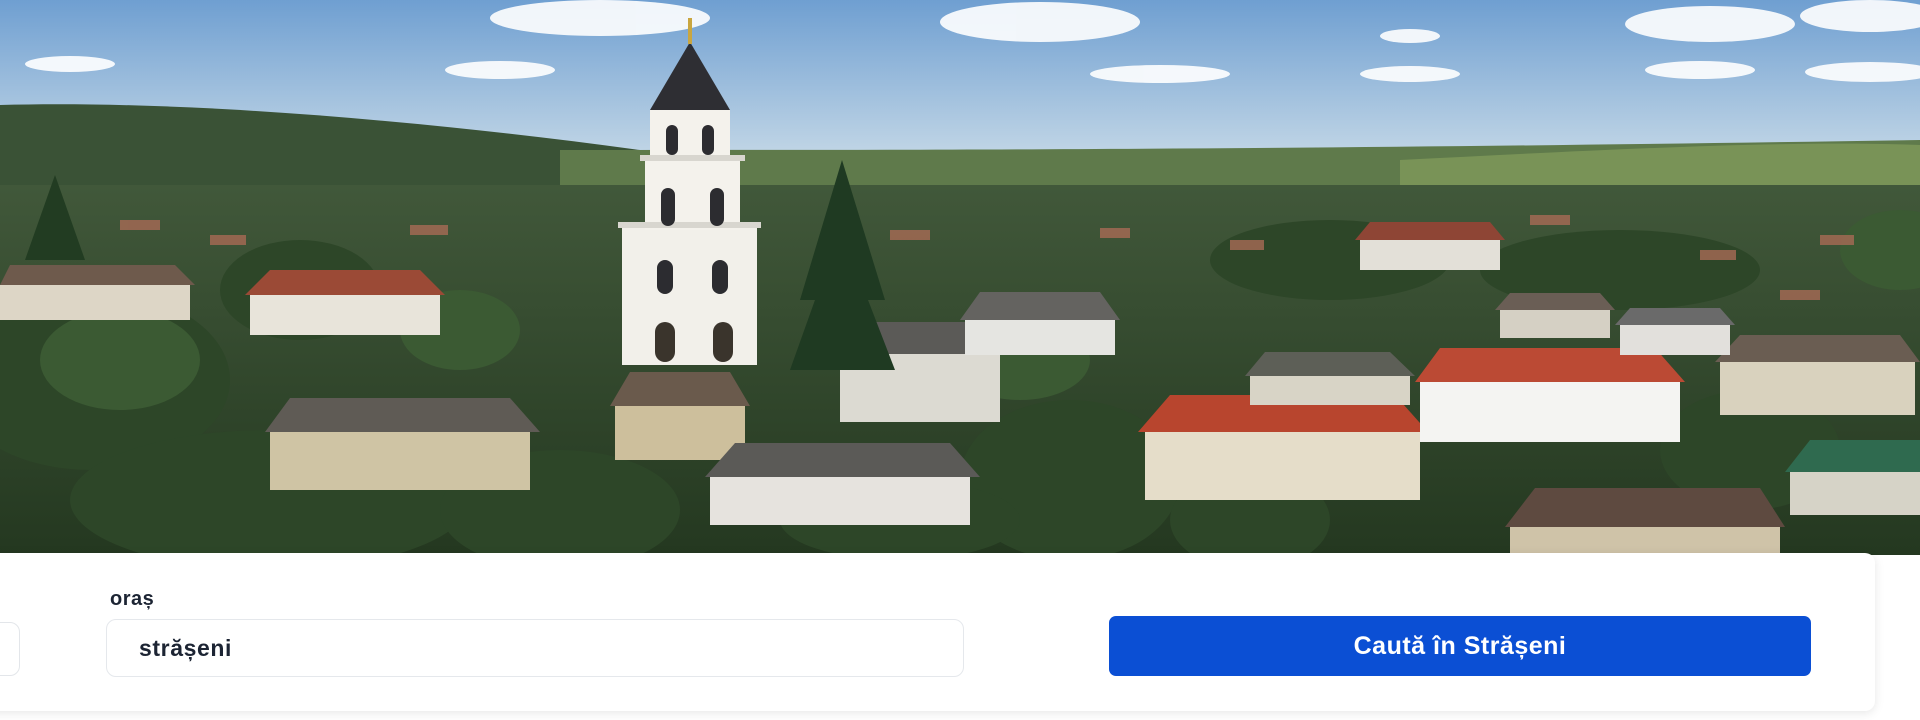 This screenshot has width=1920, height=720. I want to click on search-in-city-button: Caută în Strășeni, so click(1460, 646).